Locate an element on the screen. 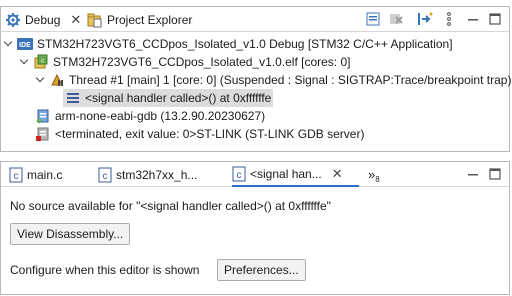 Image resolution: width=512 pixels, height=296 pixels. chevron-right-double-icon: » is located at coordinates (372, 174).